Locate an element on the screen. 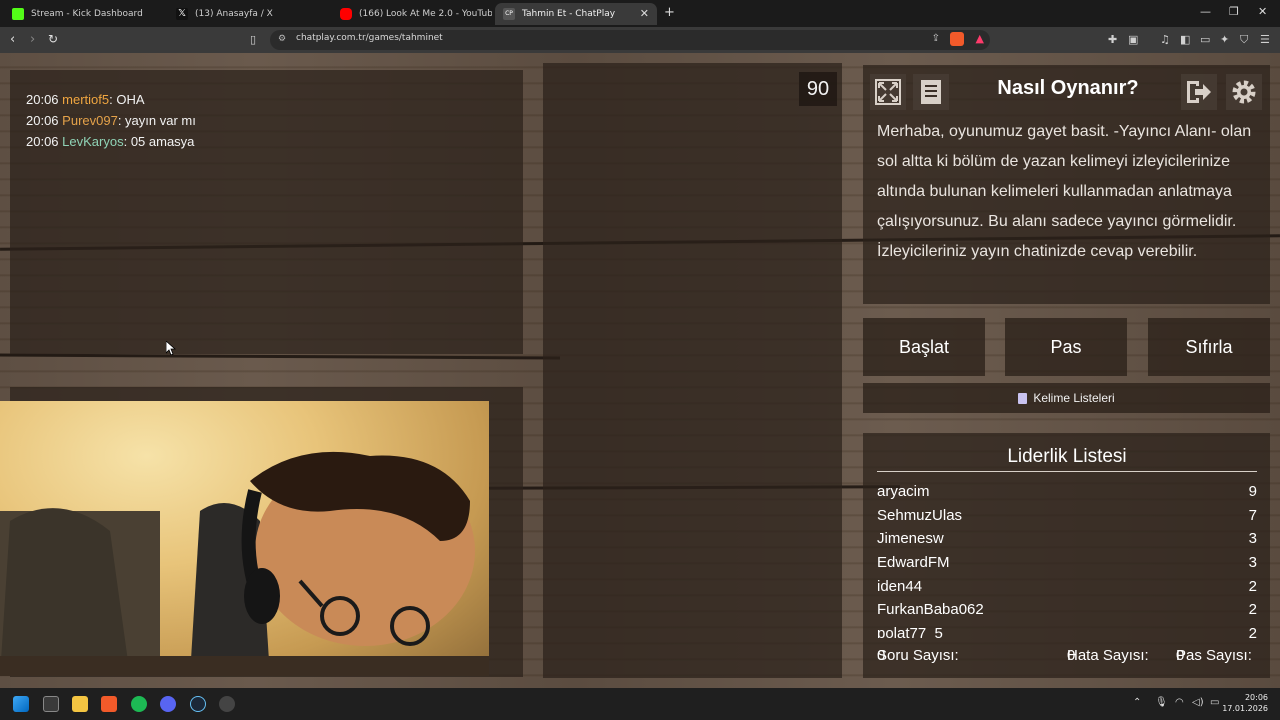  file-explorer-icon is located at coordinates (80, 704).